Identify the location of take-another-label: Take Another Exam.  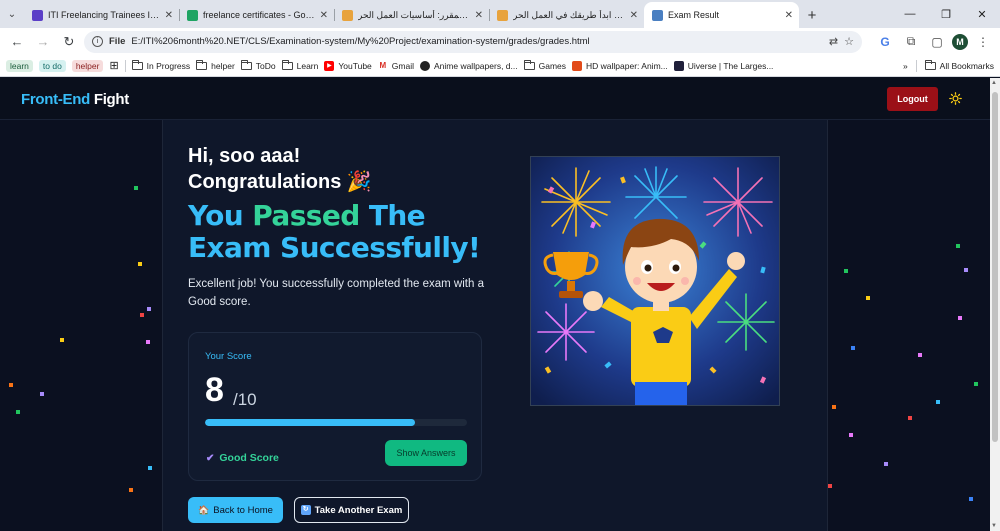
(358, 510).